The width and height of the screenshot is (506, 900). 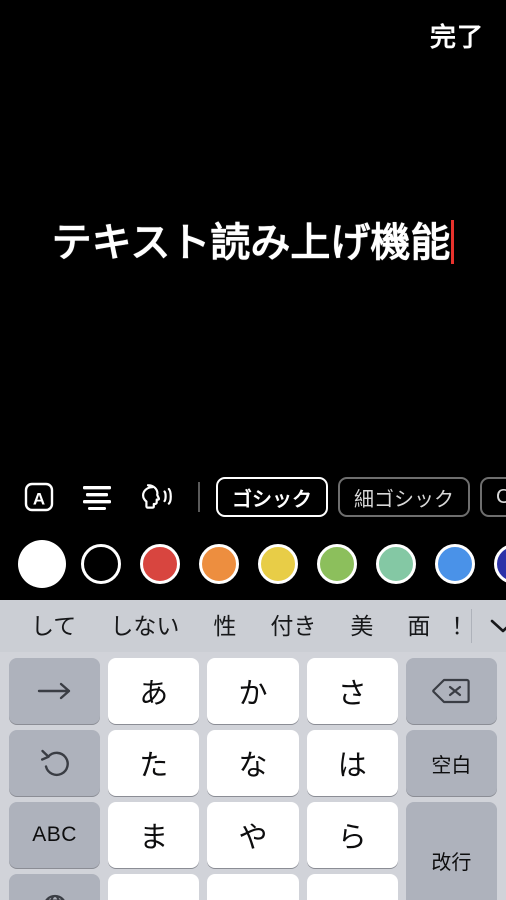 What do you see at coordinates (97, 497) in the screenshot?
I see `text-align-icon` at bounding box center [97, 497].